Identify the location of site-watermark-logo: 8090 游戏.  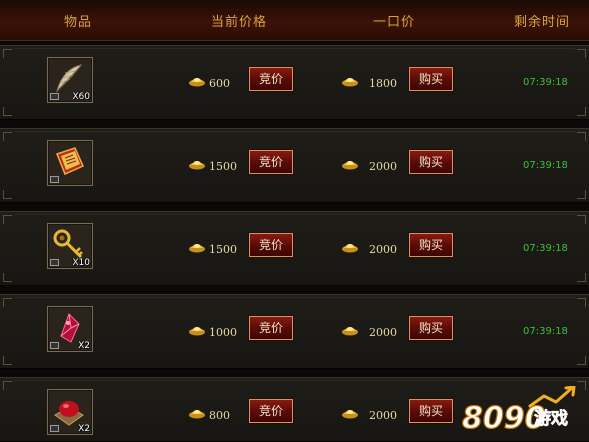
(519, 411).